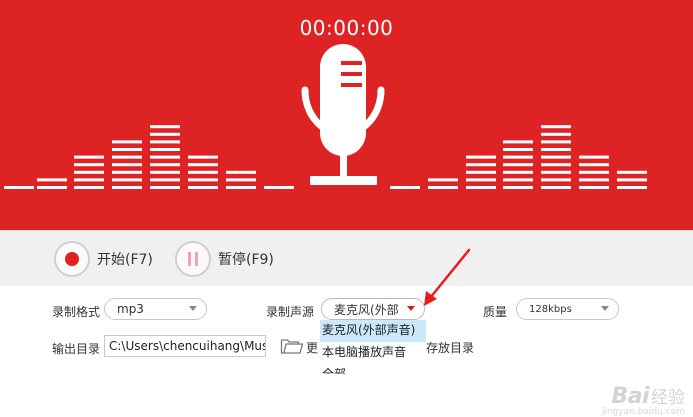  I want to click on quality-value: 128kbps, so click(550, 309).